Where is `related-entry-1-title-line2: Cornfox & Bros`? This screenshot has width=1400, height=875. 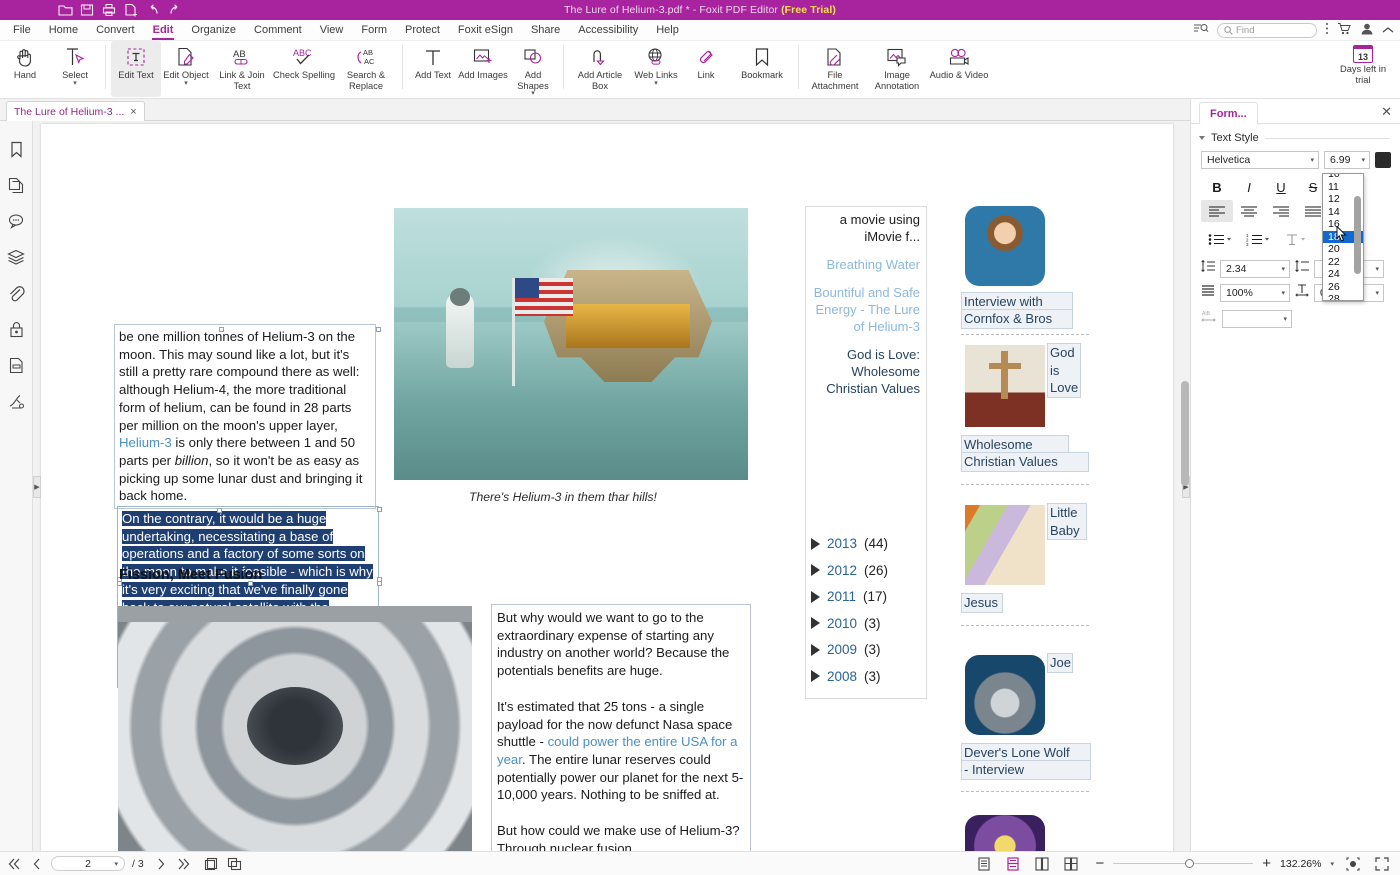
related-entry-1-title-line2: Cornfox & Bros is located at coordinates (1017, 319).